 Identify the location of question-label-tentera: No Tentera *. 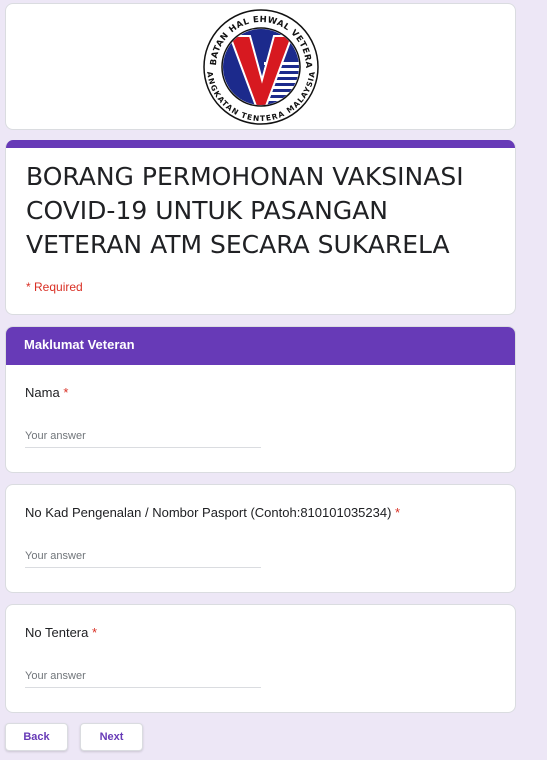
(61, 632).